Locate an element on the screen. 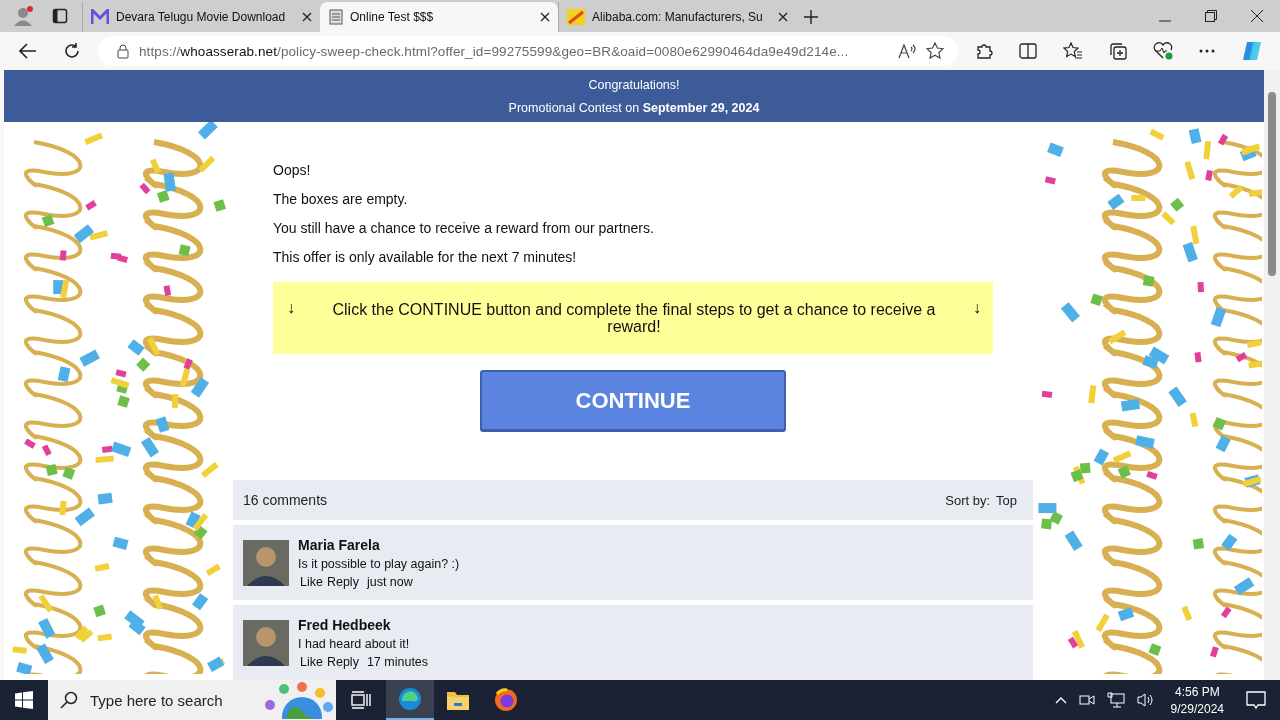 The image size is (1280, 720). search-input: Type here to search is located at coordinates (170, 700).